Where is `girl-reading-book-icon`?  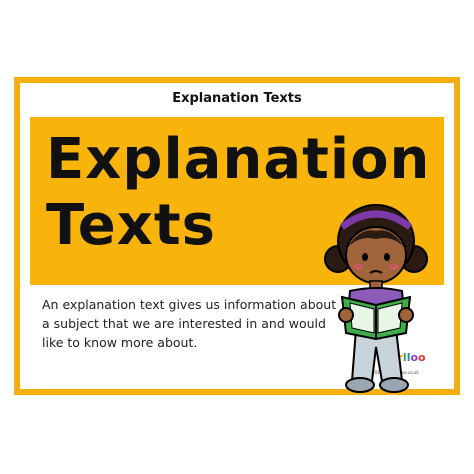
girl-reading-book-icon is located at coordinates (376, 298).